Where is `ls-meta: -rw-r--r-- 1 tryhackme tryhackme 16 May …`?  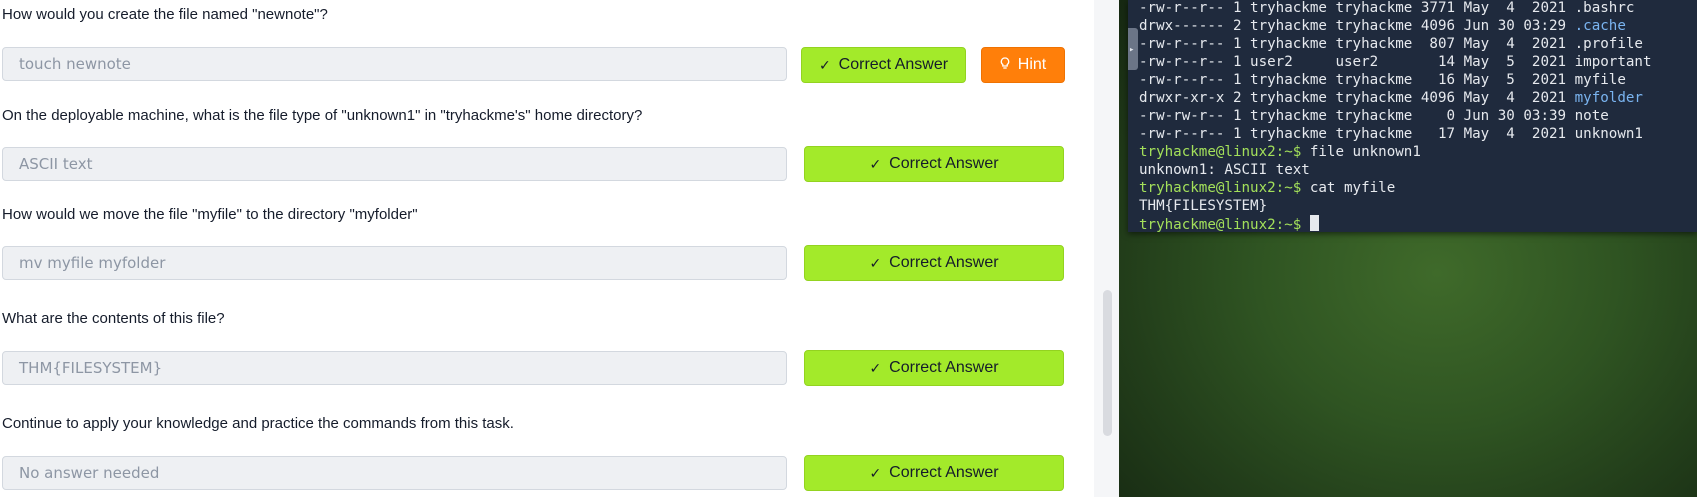
ls-meta: -rw-r--r-- 1 tryhackme tryhackme 16 May … is located at coordinates (1357, 80).